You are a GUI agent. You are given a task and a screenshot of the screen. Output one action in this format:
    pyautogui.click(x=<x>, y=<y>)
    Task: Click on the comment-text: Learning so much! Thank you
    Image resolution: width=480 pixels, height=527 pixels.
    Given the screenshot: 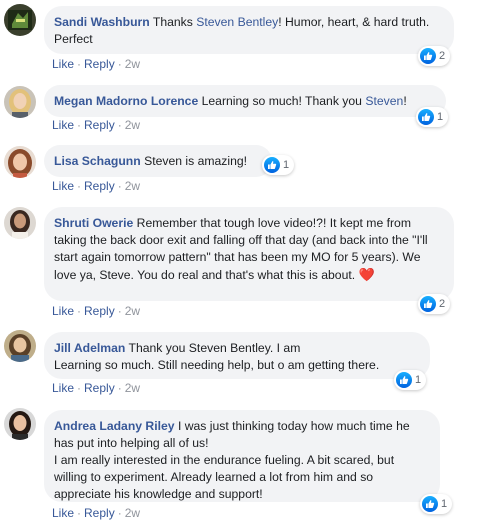 What is the action you would take?
    pyautogui.click(x=282, y=101)
    